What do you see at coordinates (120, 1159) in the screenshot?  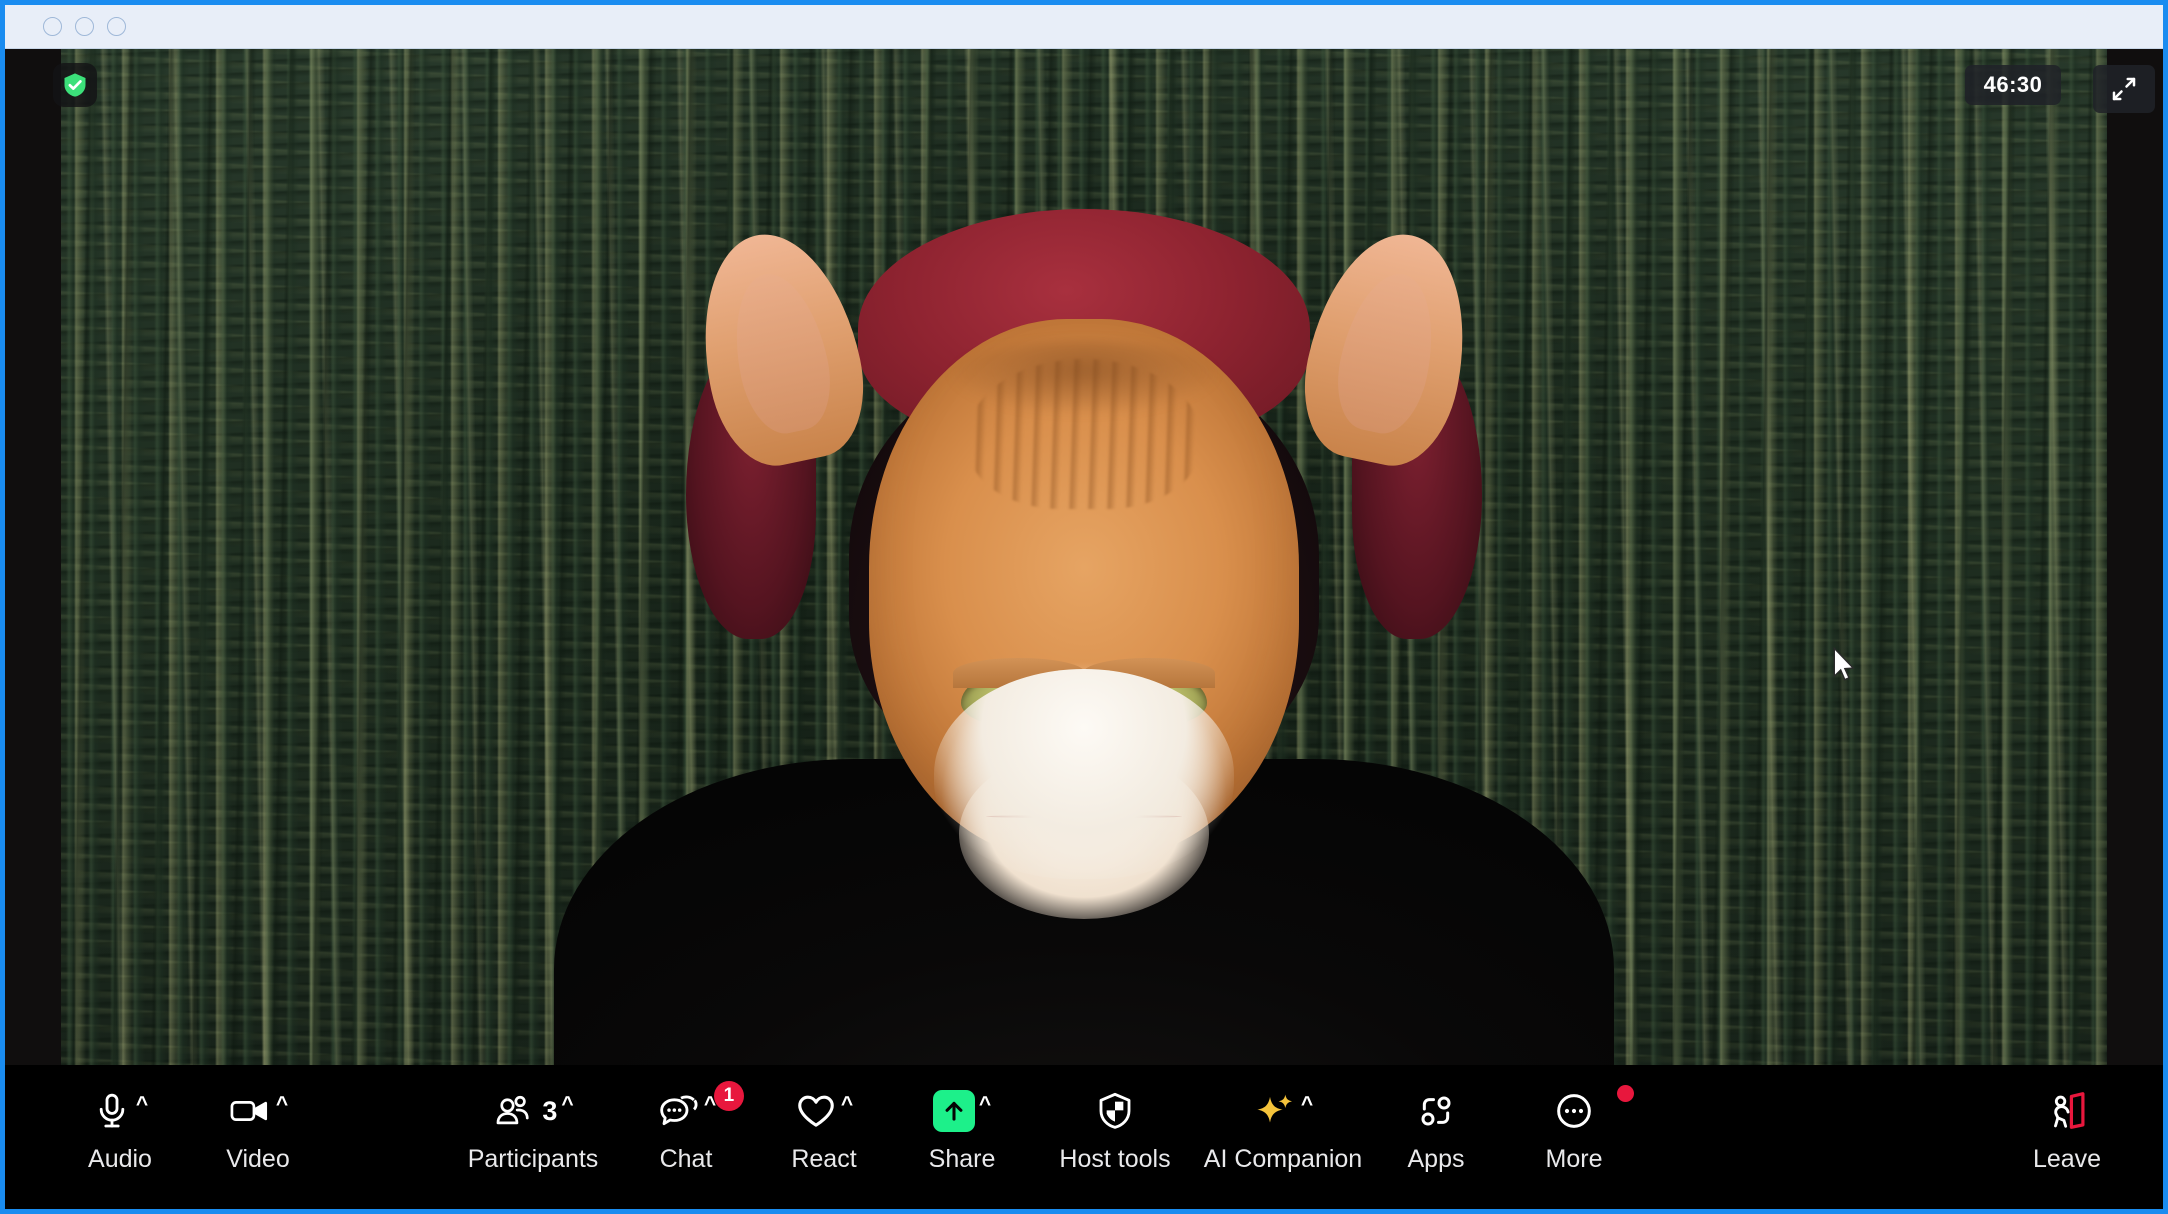 I see `toolbar-label-audio: Audio` at bounding box center [120, 1159].